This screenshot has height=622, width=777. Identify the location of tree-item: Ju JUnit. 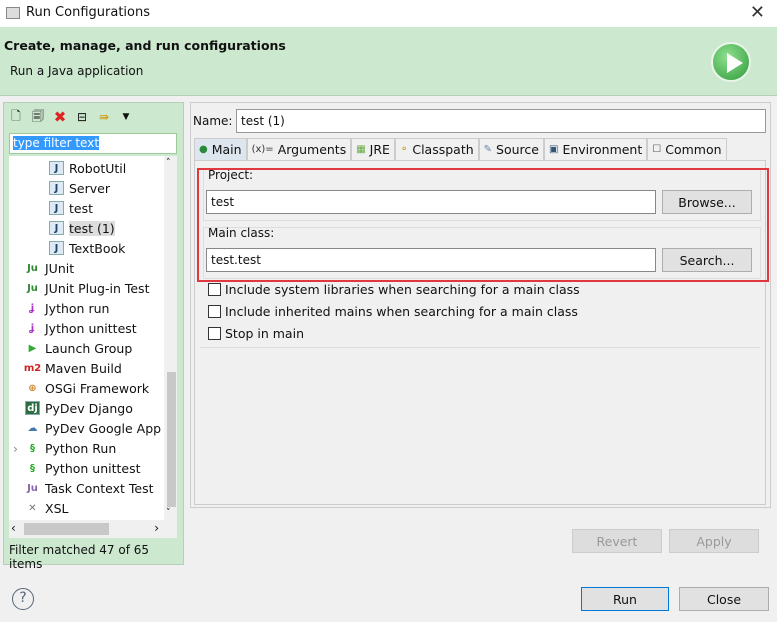
(49, 268).